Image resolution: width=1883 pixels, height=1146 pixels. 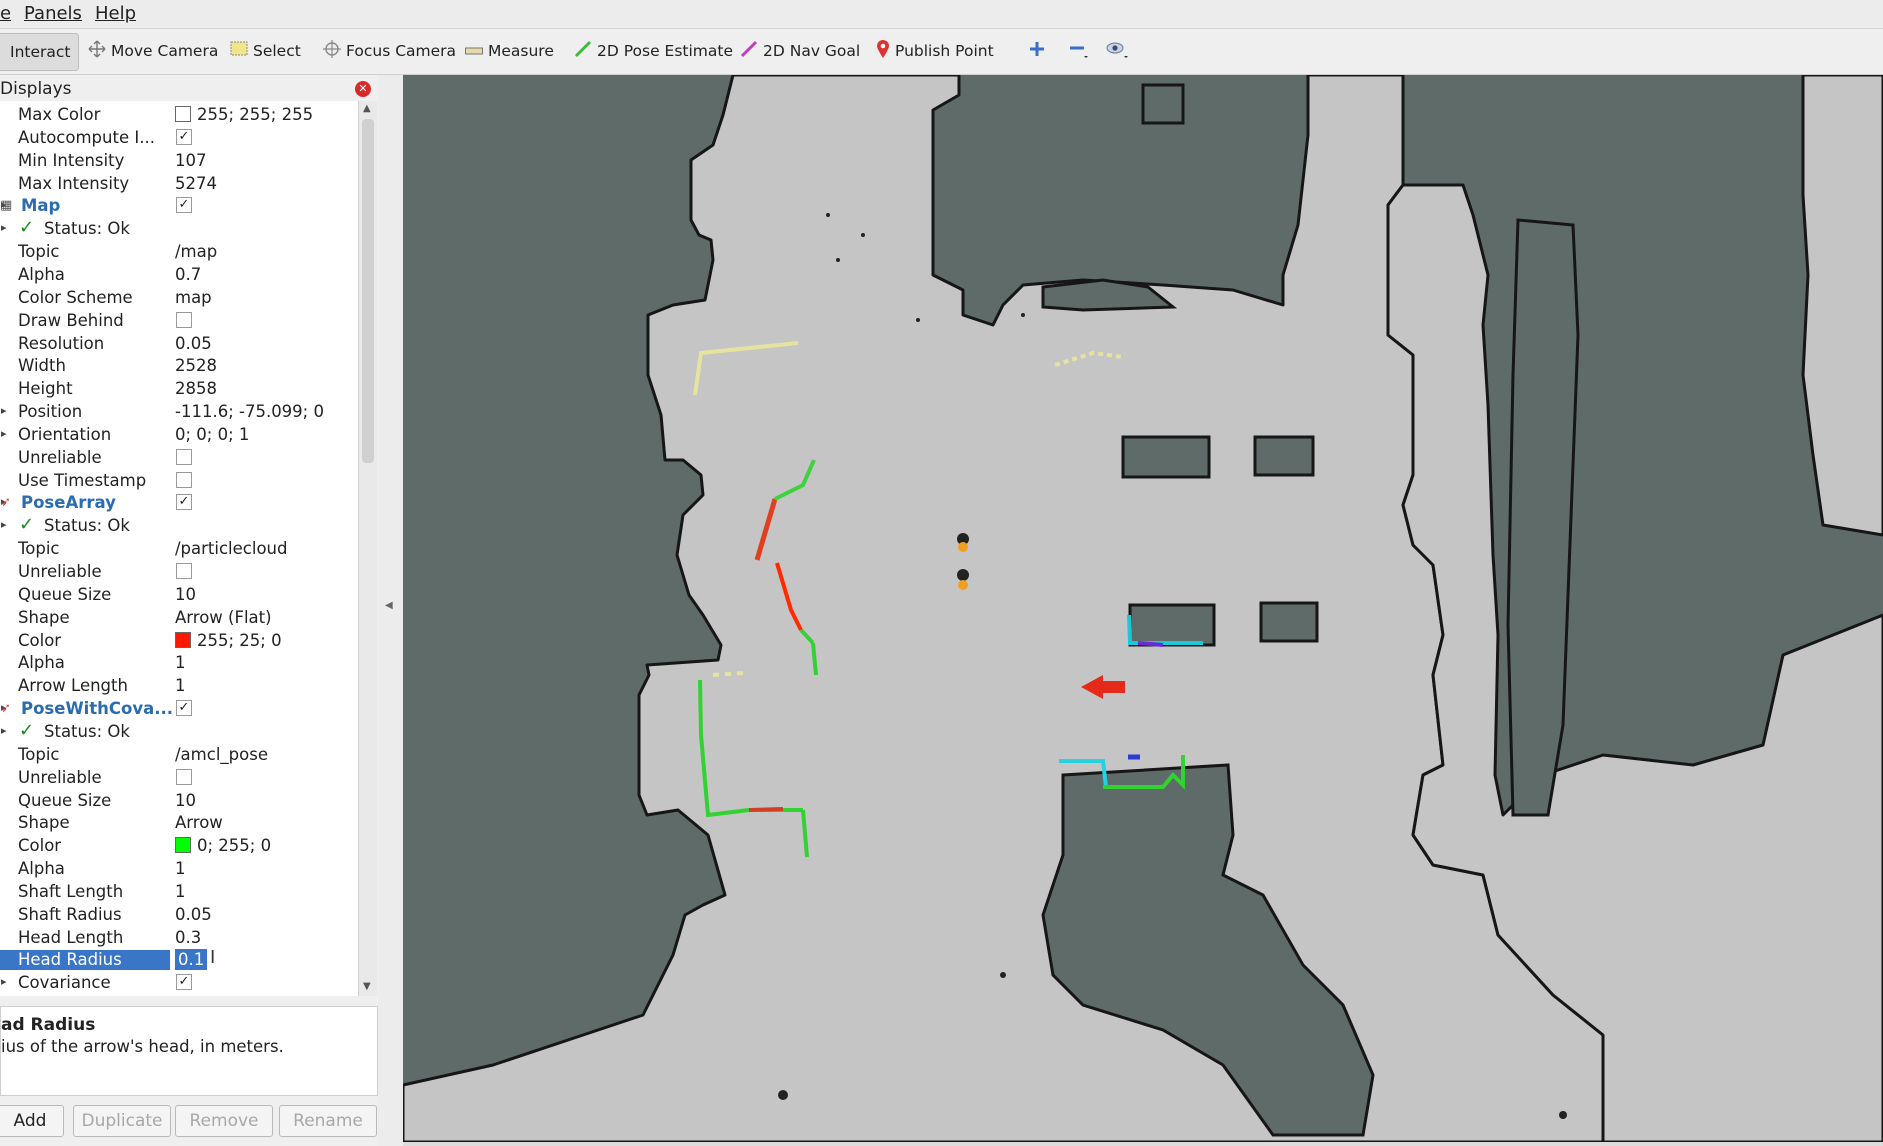 I want to click on scrollbar-thumb, so click(x=368, y=291).